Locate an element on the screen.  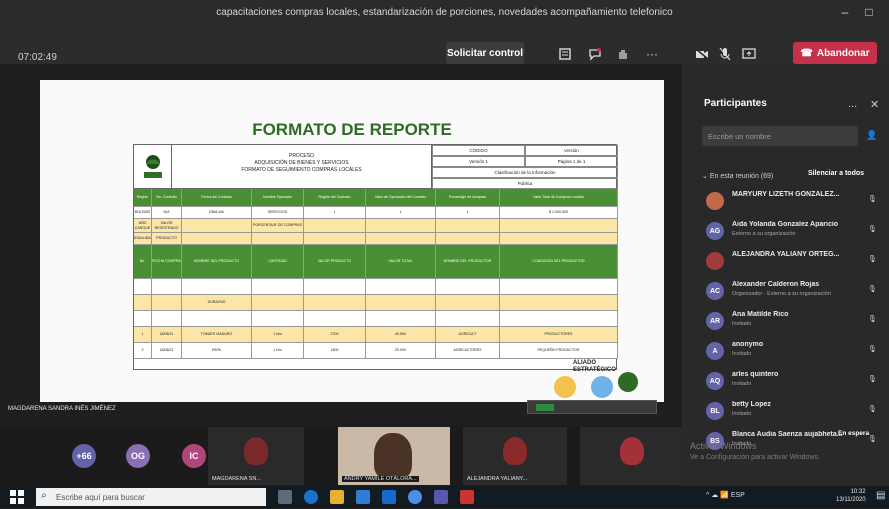
maximize-button: □ is located at coordinates (869, 12).